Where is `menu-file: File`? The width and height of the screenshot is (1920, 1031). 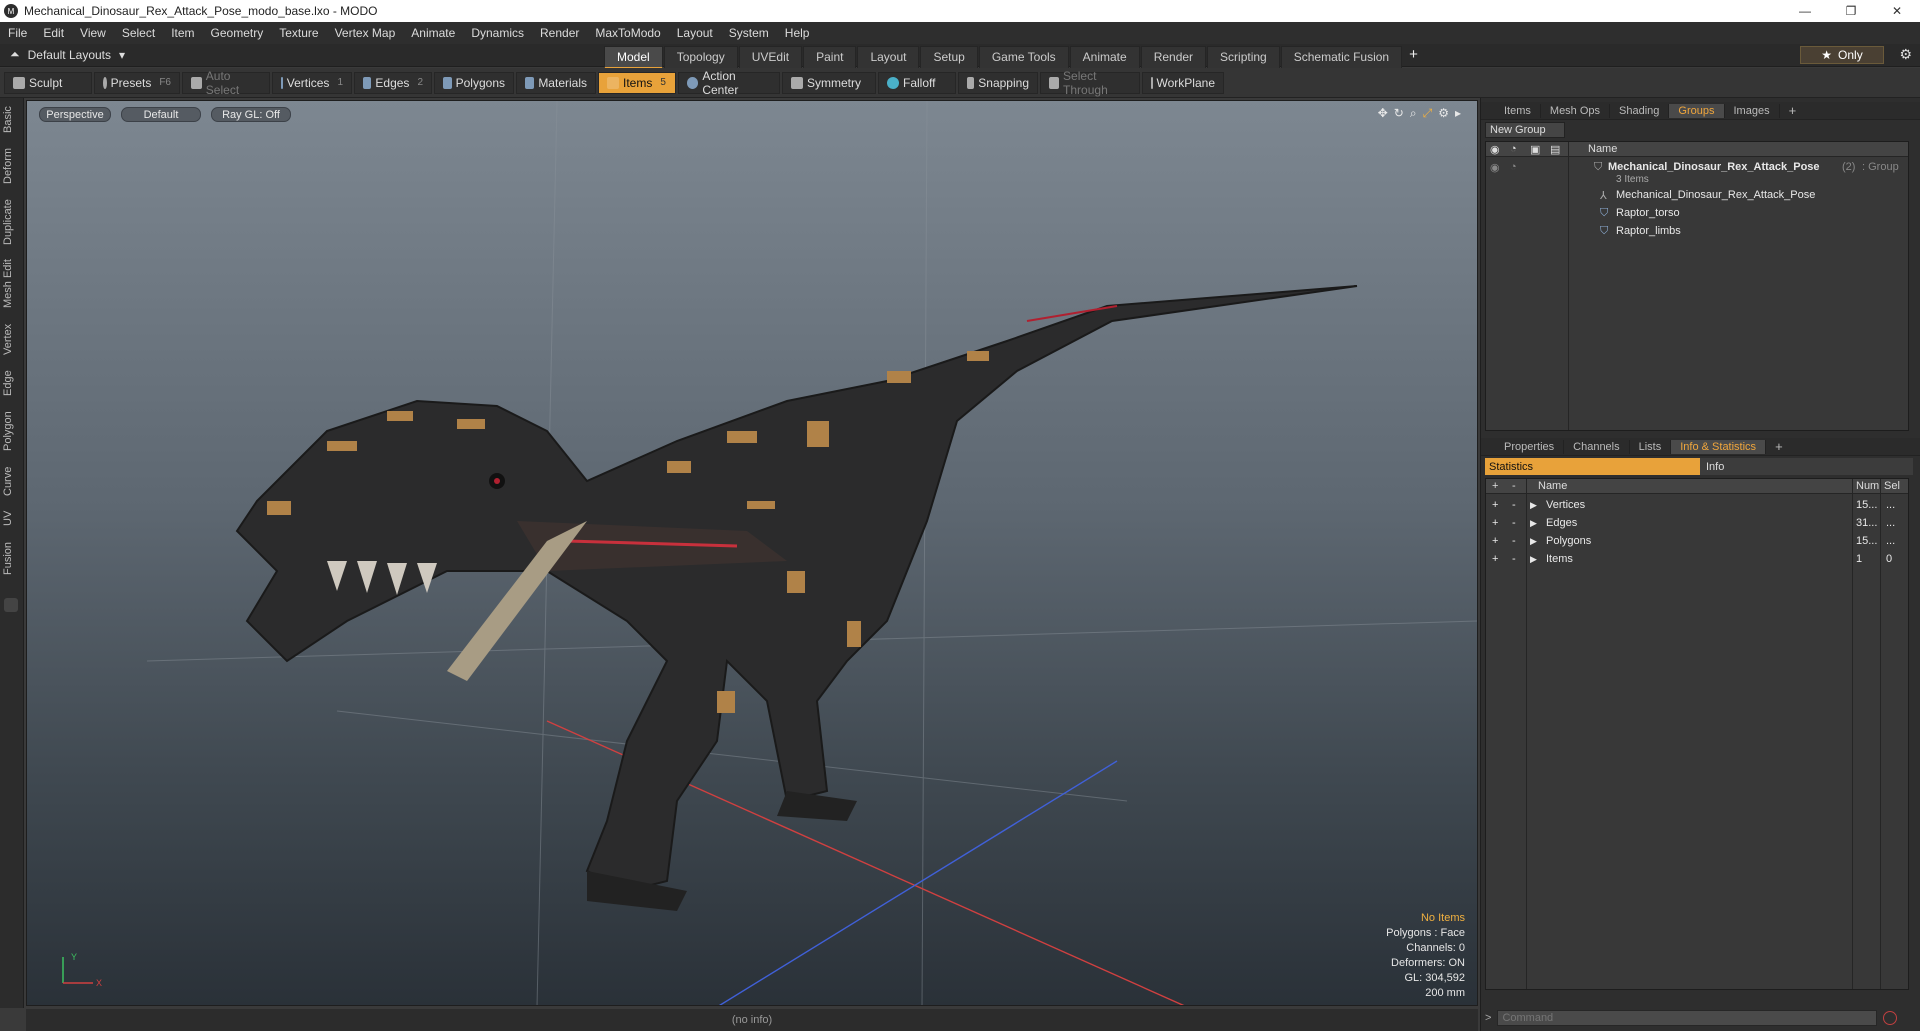 menu-file: File is located at coordinates (17, 33).